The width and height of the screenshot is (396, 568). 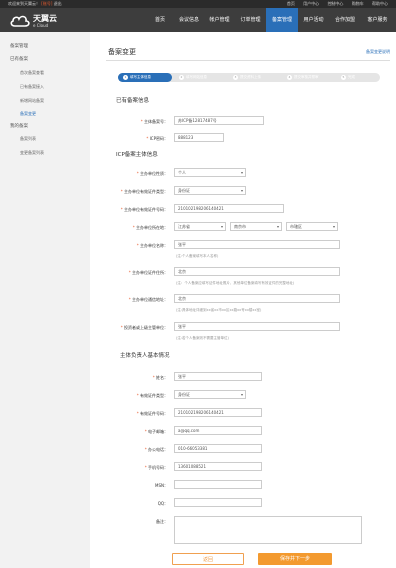 I want to click on username-link: [账号], so click(x=46, y=3).